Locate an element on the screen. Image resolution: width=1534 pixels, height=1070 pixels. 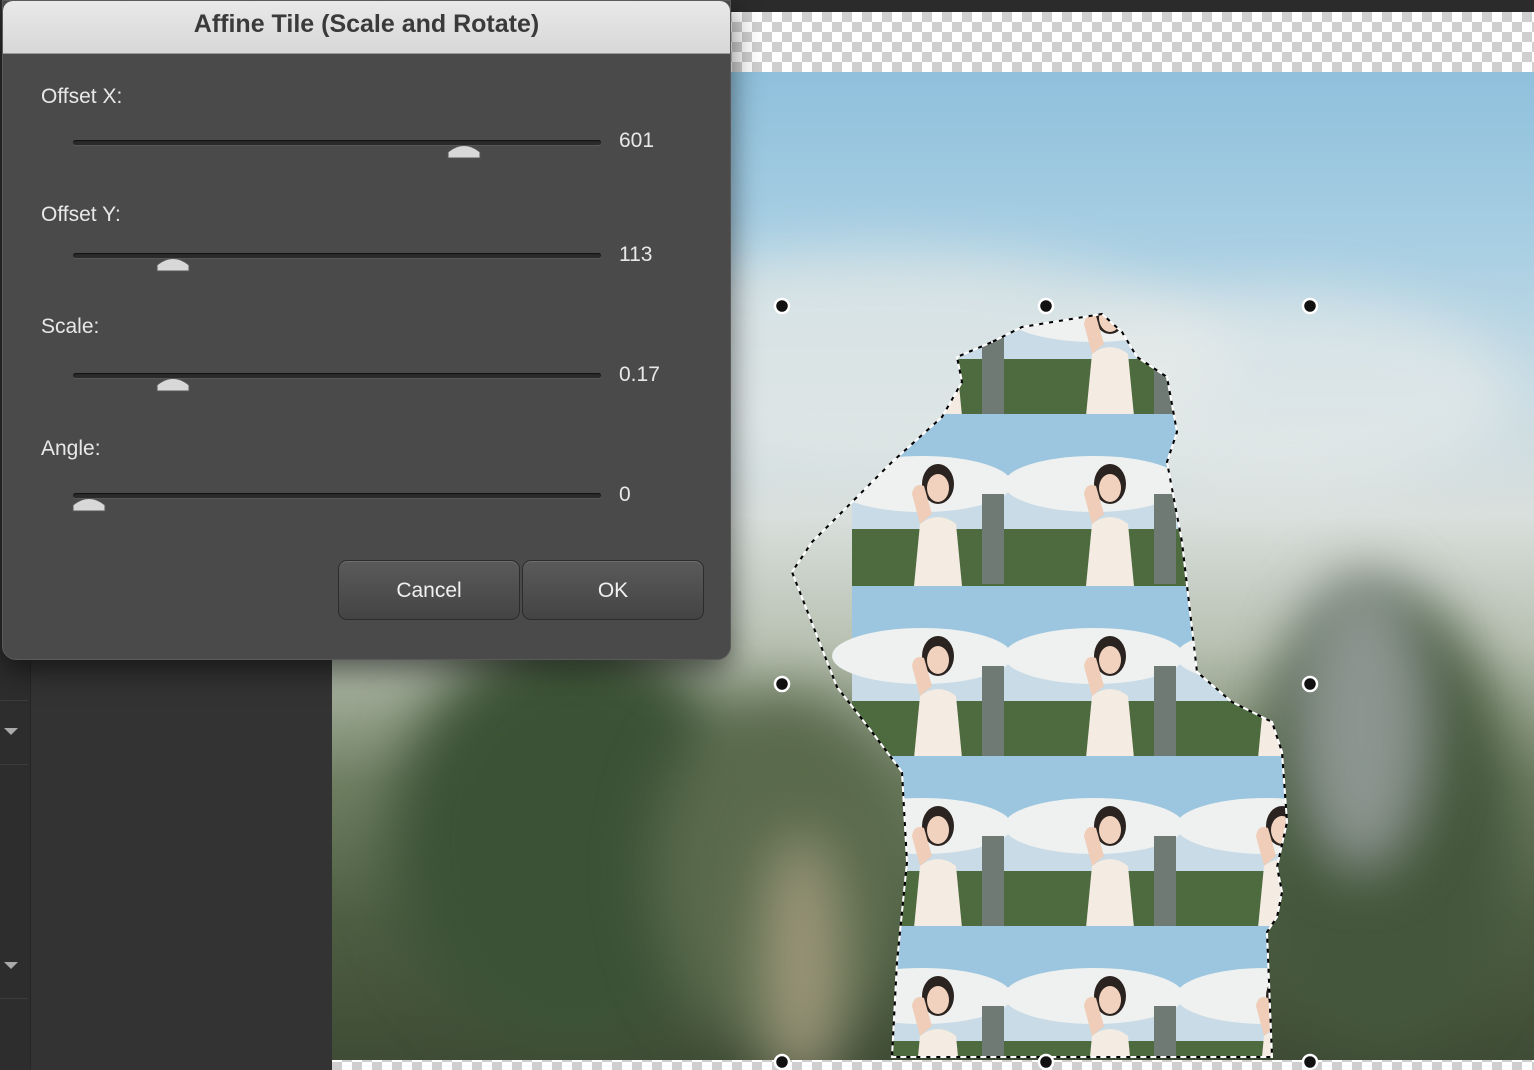
angle-value: 0 is located at coordinates (625, 494).